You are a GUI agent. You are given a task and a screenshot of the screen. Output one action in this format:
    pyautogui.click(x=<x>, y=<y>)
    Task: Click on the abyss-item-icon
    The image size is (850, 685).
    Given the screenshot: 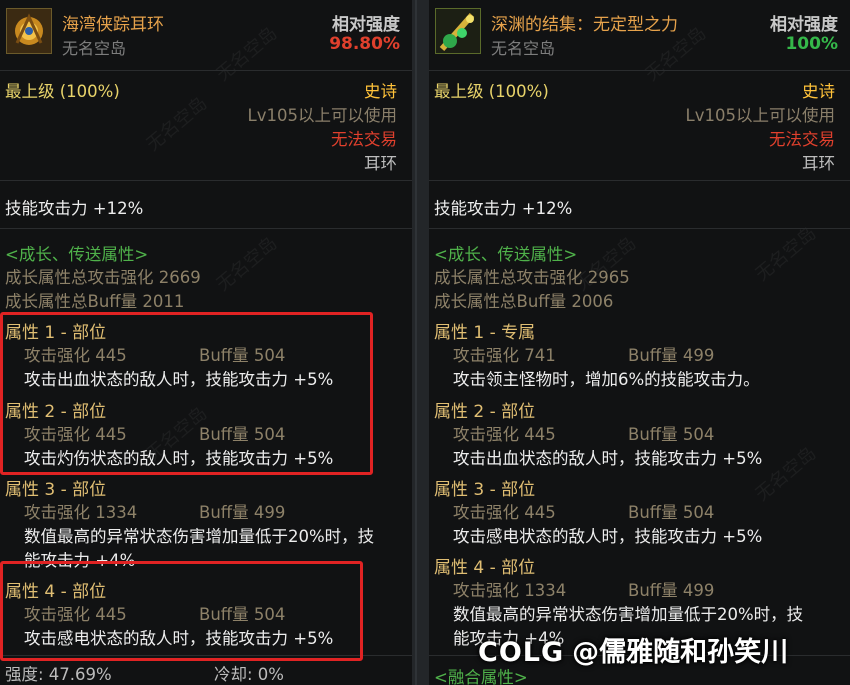 What is the action you would take?
    pyautogui.click(x=458, y=31)
    